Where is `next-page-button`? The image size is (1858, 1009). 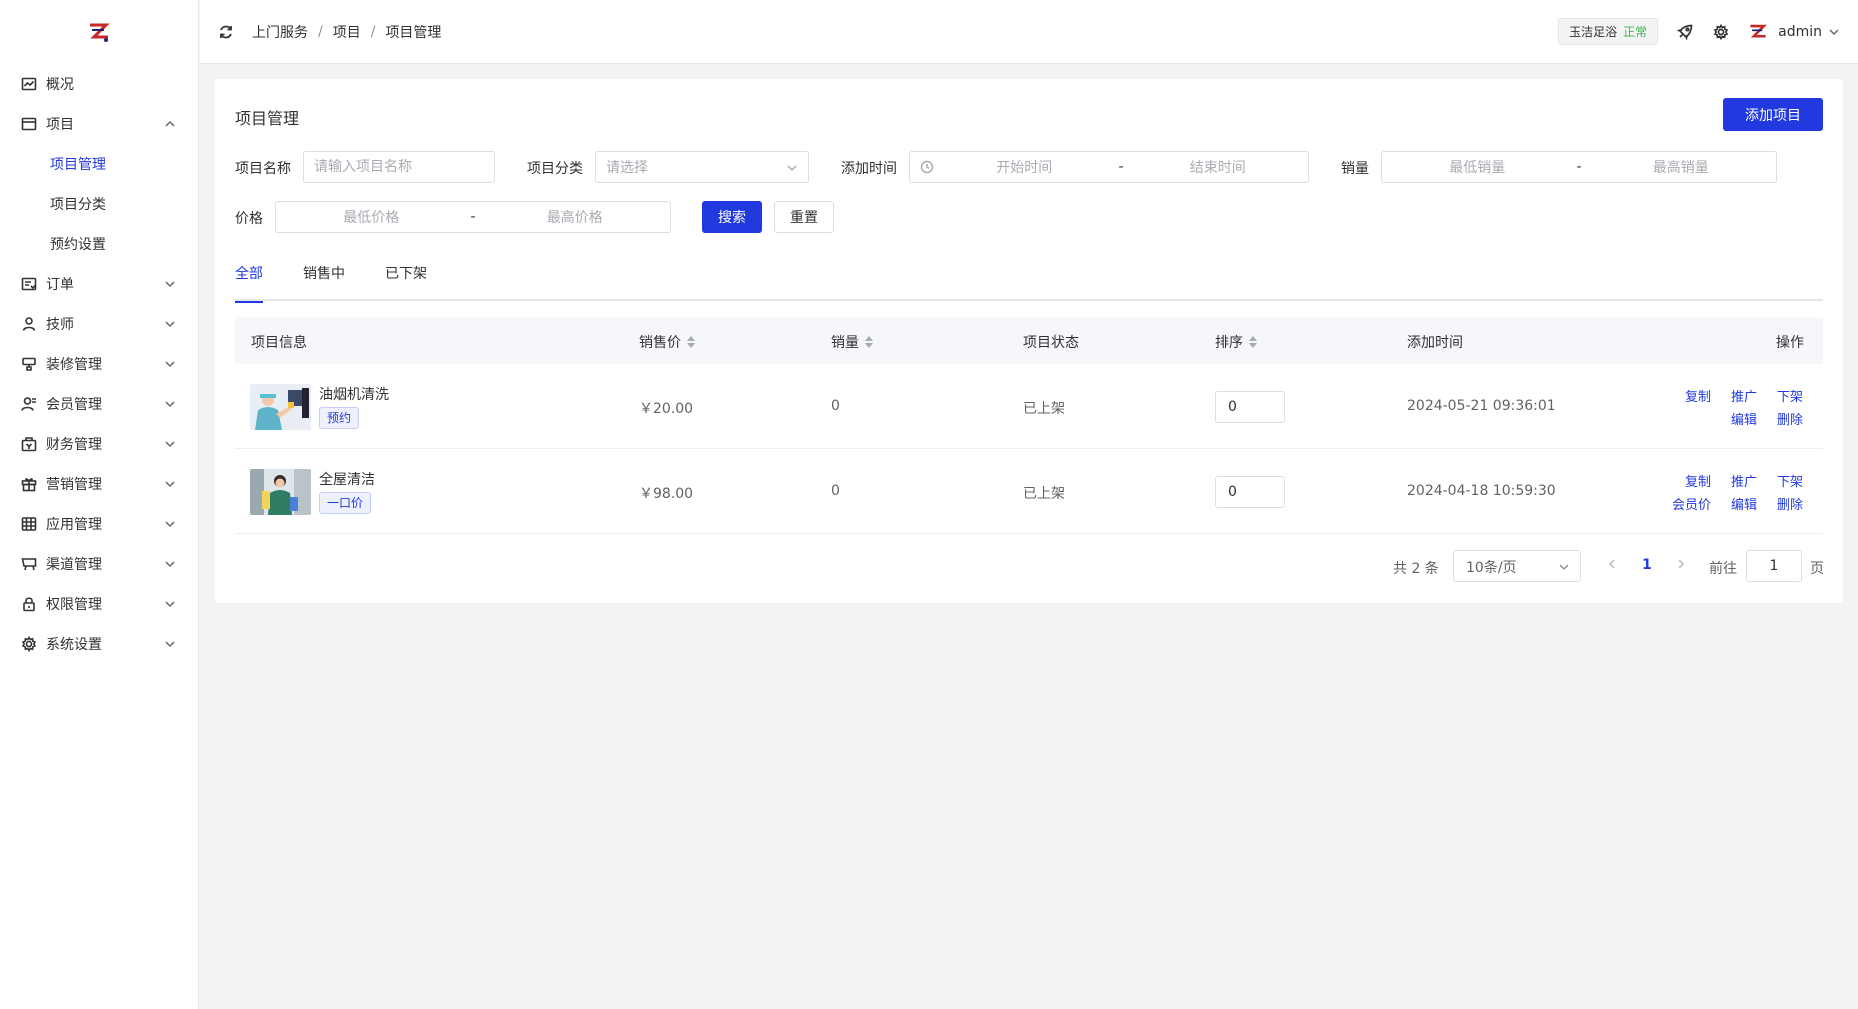
next-page-button is located at coordinates (1682, 566).